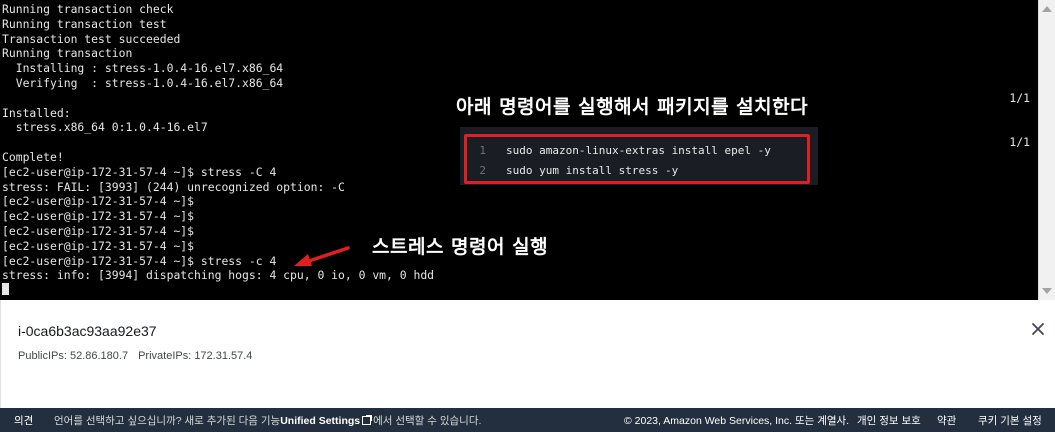 The width and height of the screenshot is (1055, 432). I want to click on terminal-cursor-line, so click(218, 290).